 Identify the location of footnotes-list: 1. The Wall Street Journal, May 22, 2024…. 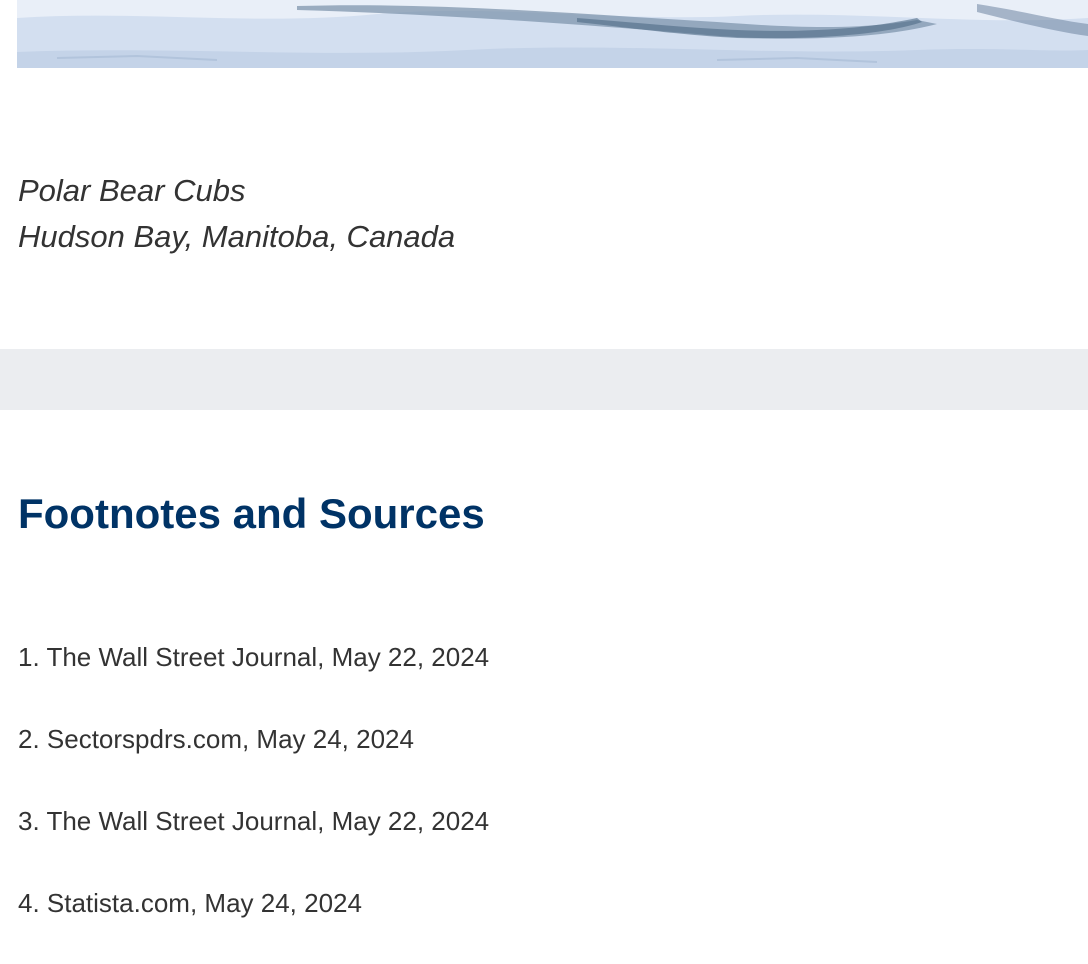
(253, 802).